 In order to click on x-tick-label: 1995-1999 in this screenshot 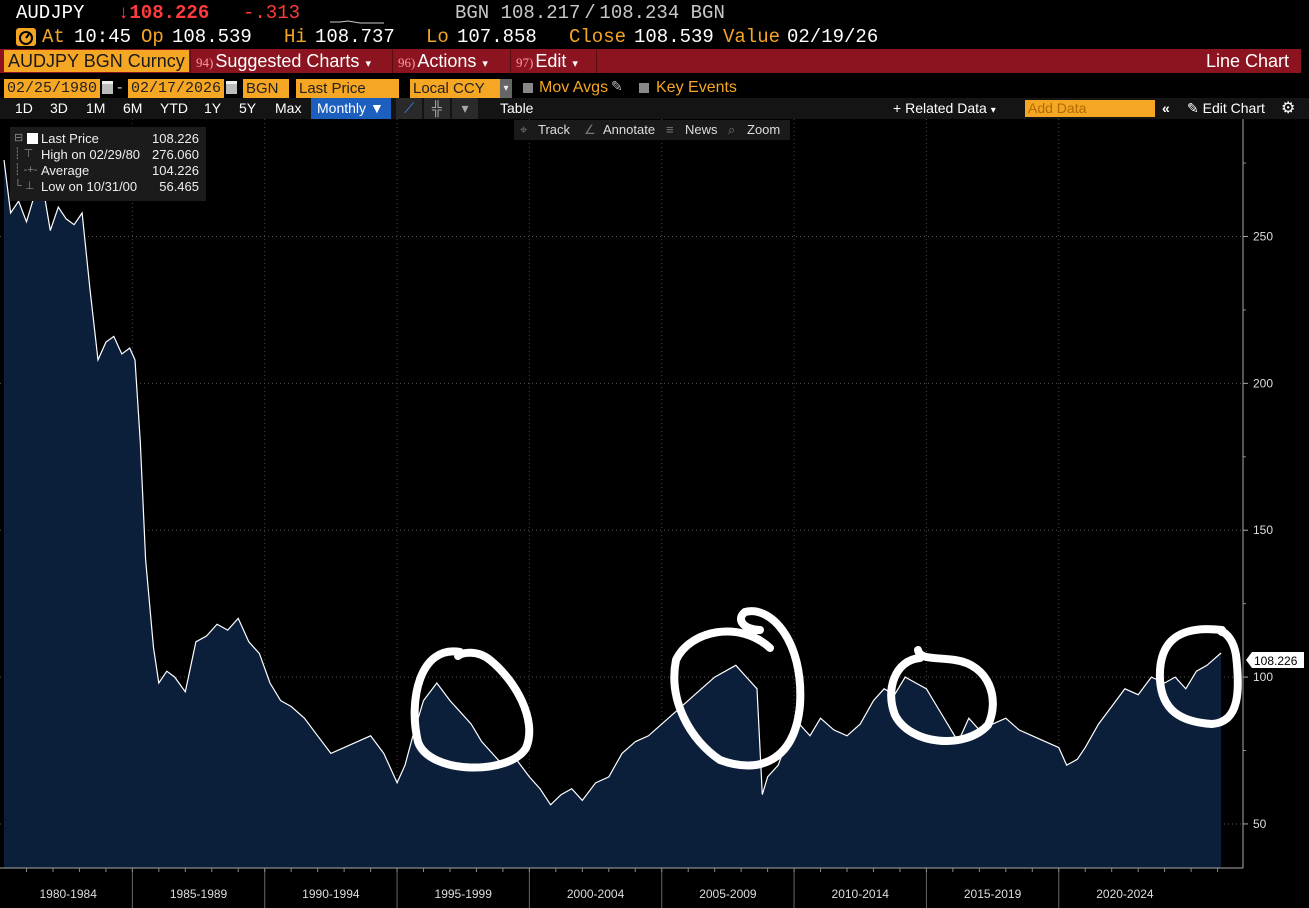, I will do `click(464, 894)`.